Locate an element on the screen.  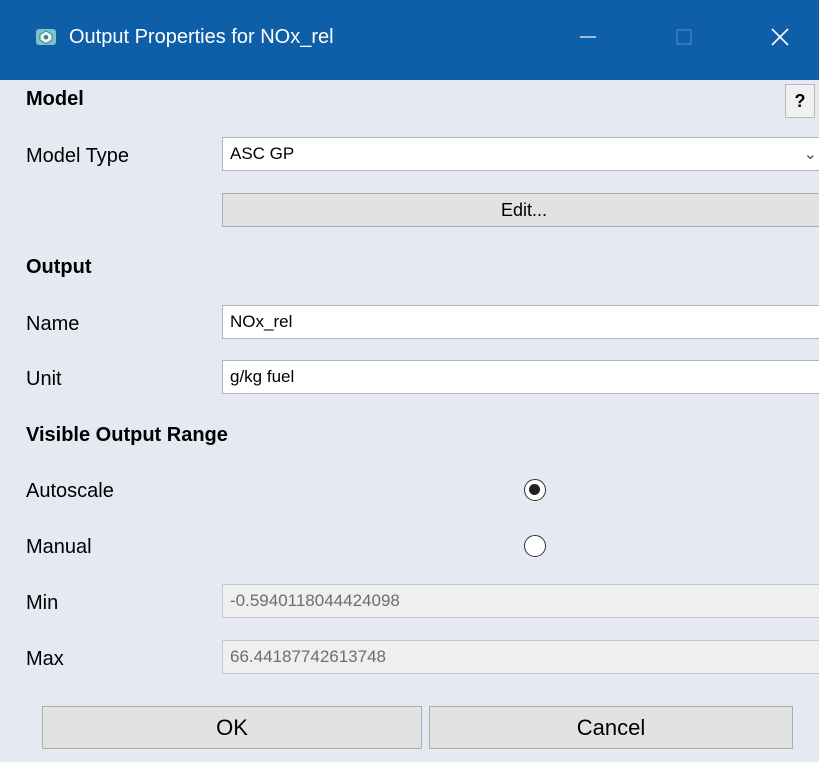
autoscale-label: Autoscale is located at coordinates (70, 491).